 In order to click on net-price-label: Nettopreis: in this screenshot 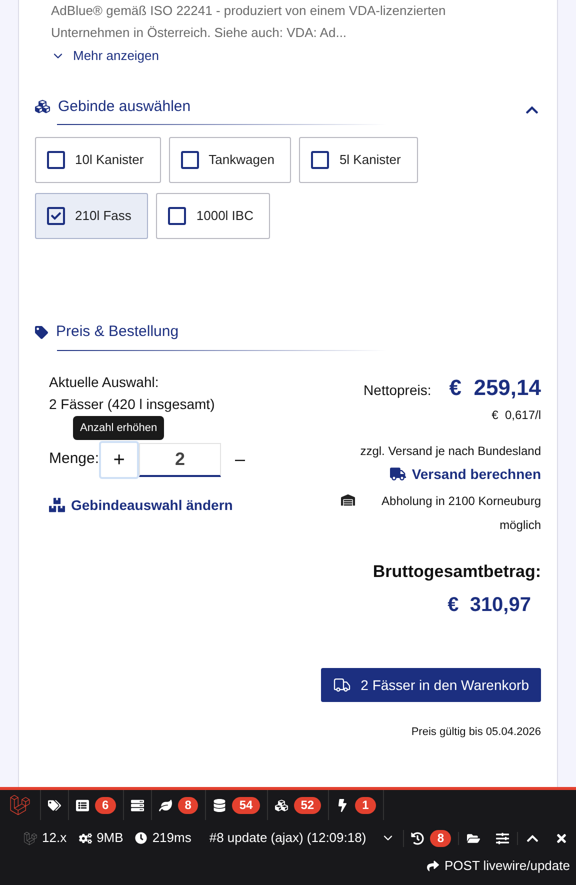, I will do `click(398, 390)`.